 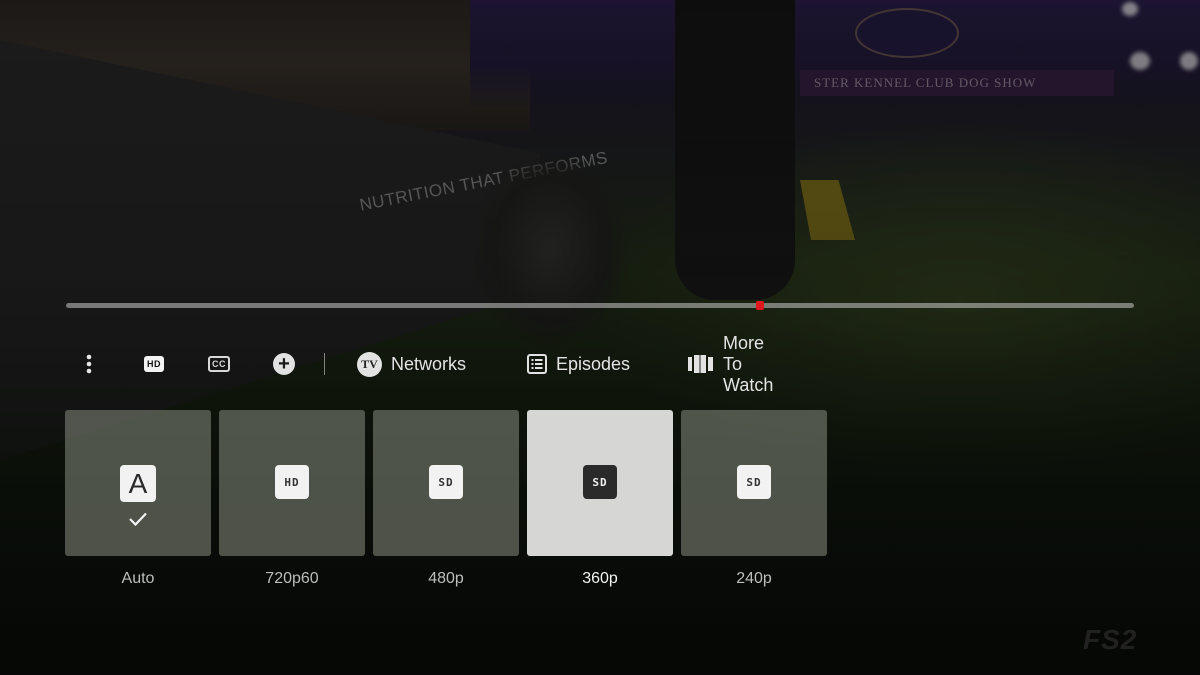 I want to click on networks-label: Networks, so click(x=429, y=363).